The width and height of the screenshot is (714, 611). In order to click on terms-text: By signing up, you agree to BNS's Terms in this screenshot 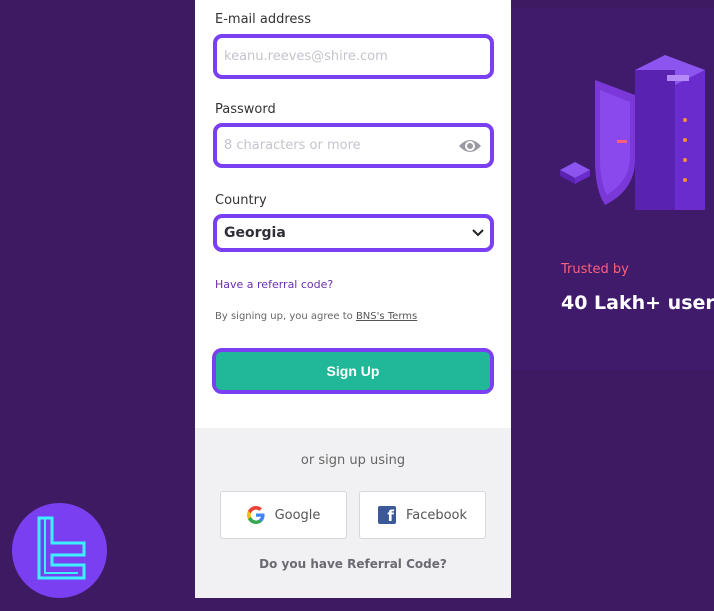, I will do `click(316, 316)`.